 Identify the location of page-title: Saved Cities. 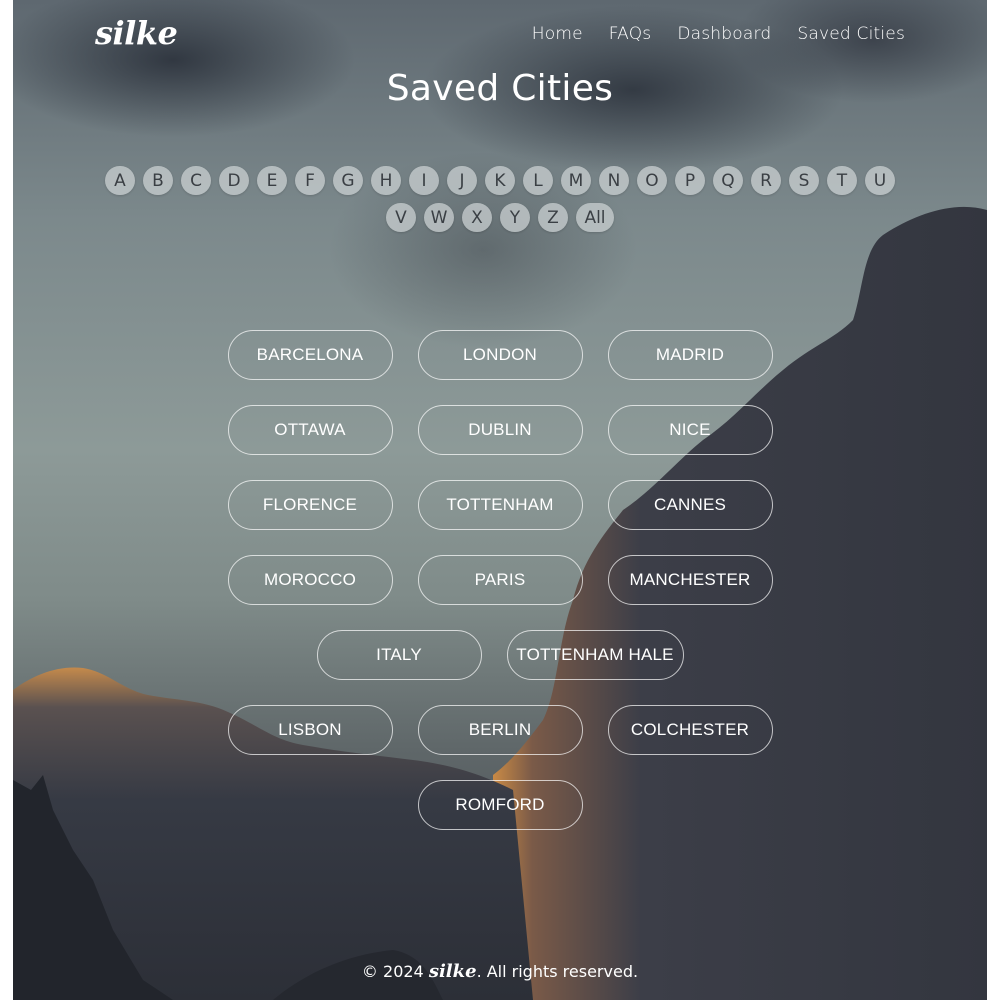
(500, 88).